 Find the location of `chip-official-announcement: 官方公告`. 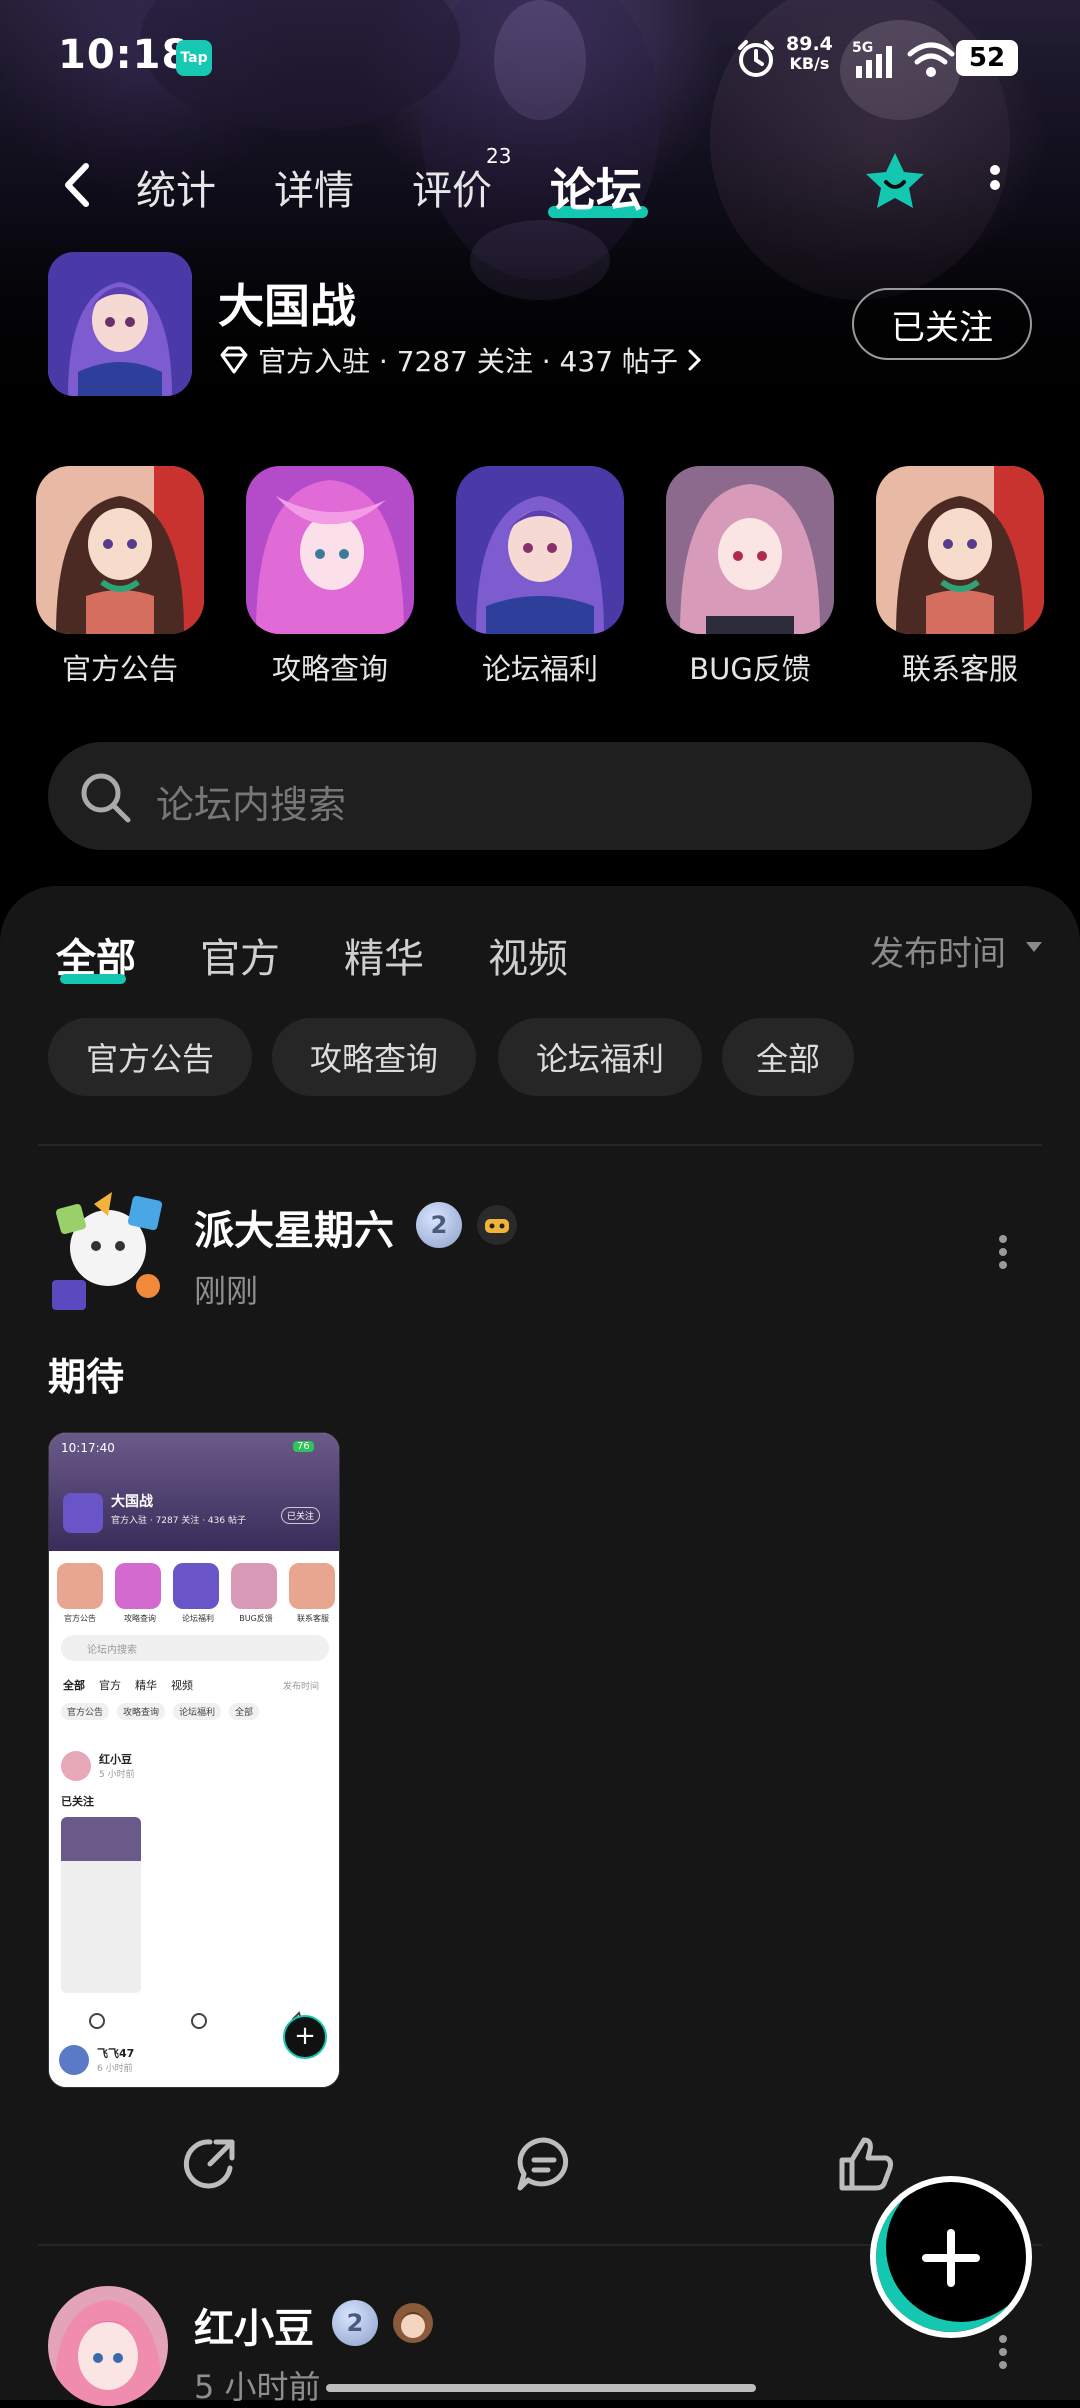

chip-official-announcement: 官方公告 is located at coordinates (150, 1057).